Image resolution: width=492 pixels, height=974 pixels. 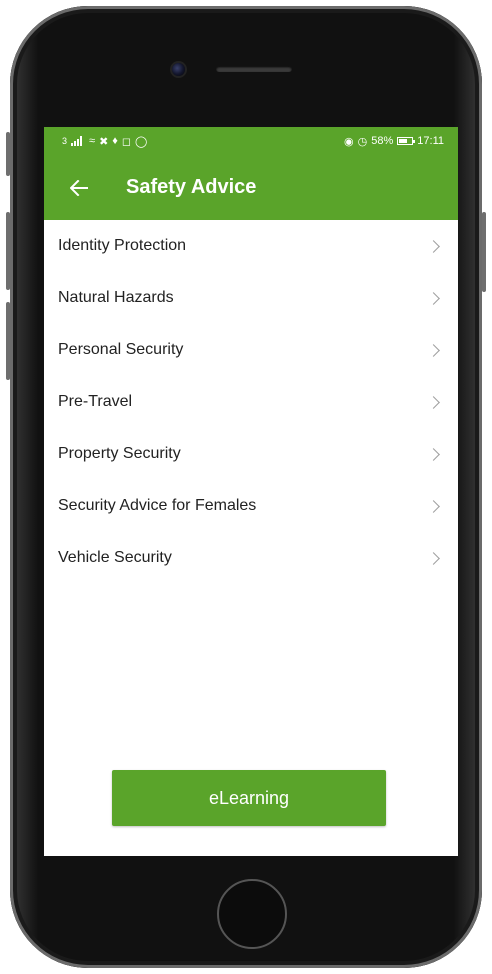 I want to click on list-item-pre-travel: Pre-Travel, so click(x=251, y=402).